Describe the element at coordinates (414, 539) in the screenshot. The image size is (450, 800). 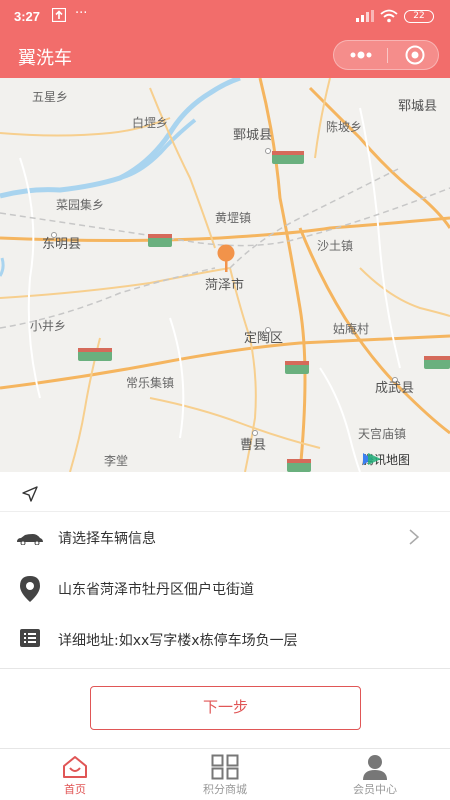
I see `chevron-right-icon` at that location.